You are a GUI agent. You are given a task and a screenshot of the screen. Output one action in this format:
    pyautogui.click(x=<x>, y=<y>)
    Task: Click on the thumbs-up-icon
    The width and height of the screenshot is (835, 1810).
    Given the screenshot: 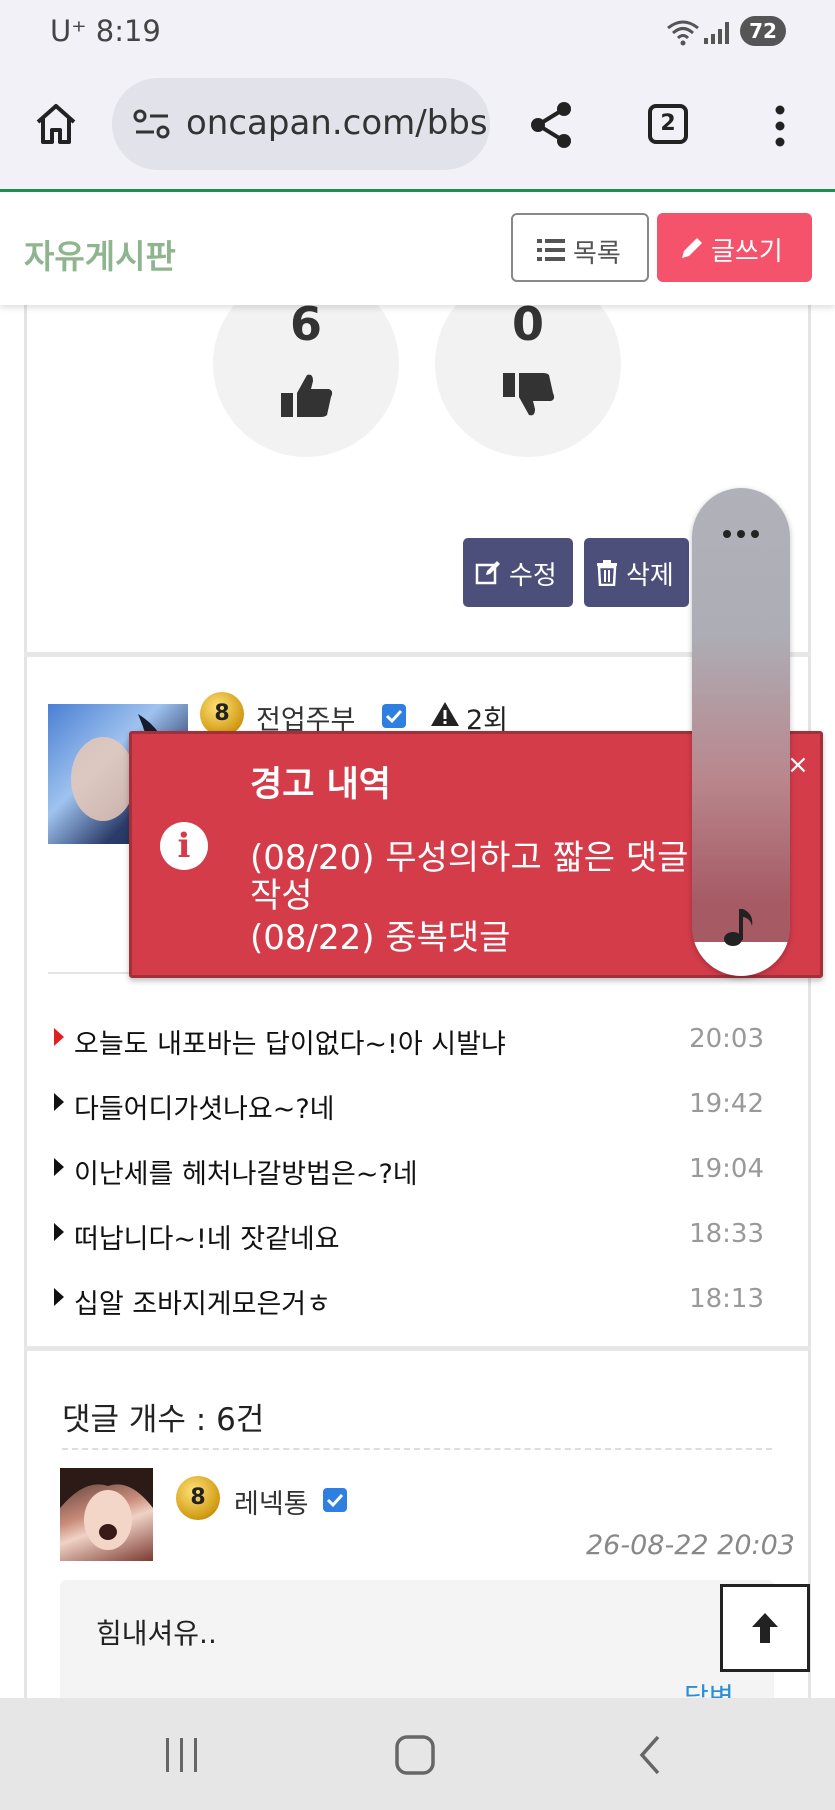 What is the action you would take?
    pyautogui.click(x=307, y=395)
    